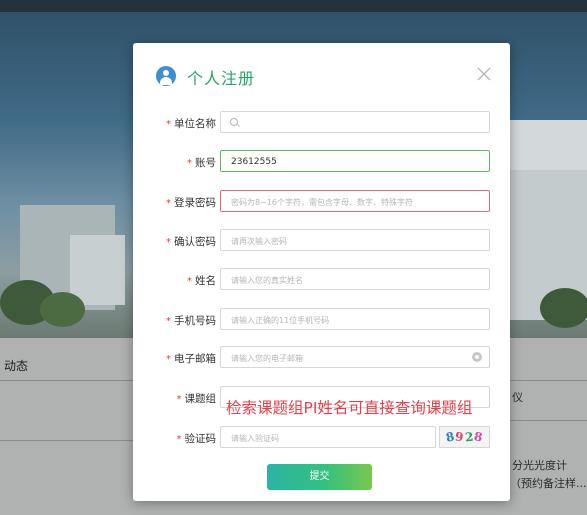 This screenshot has height=515, width=587. Describe the element at coordinates (234, 122) in the screenshot. I see `search-icon` at that location.